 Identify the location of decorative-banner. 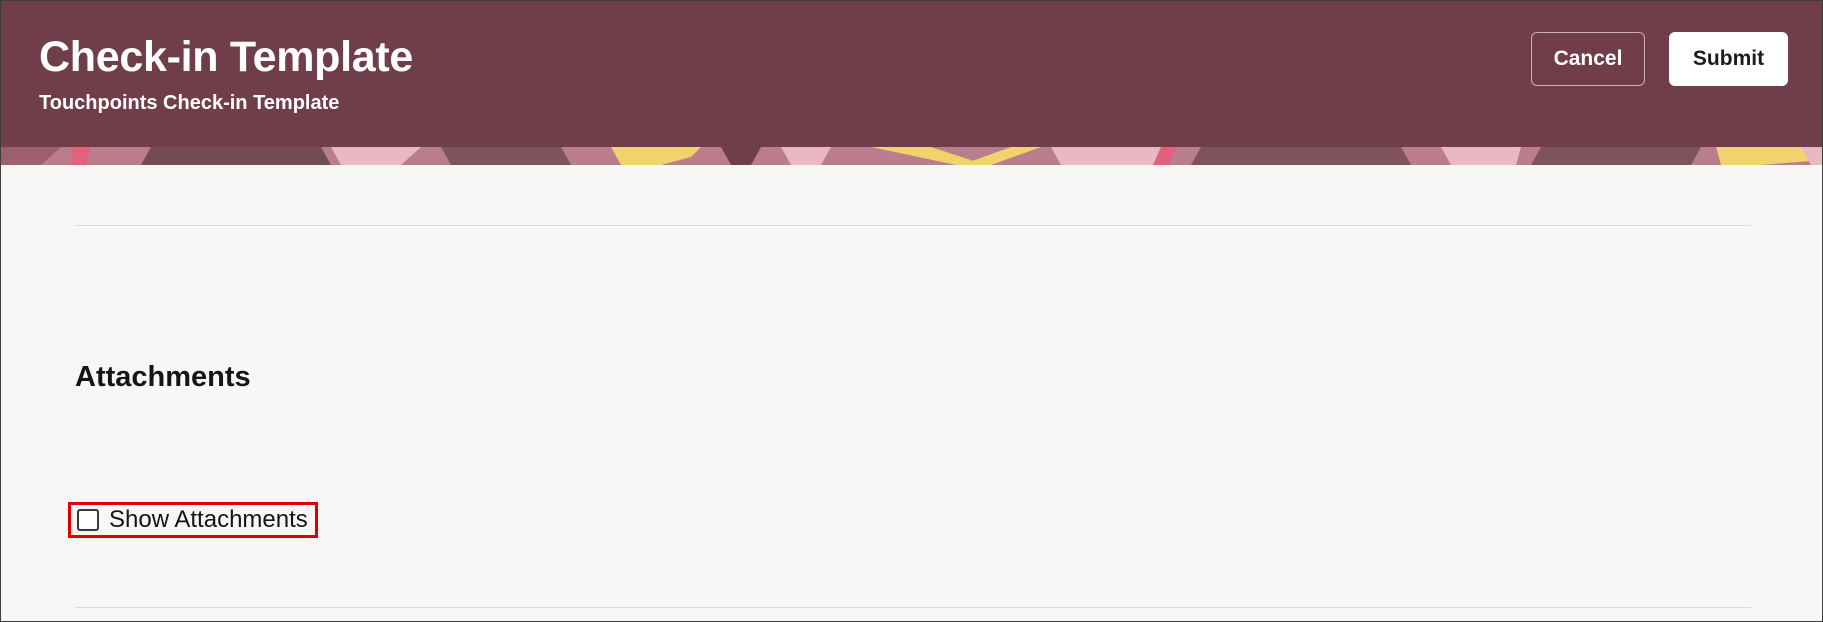
(911, 156).